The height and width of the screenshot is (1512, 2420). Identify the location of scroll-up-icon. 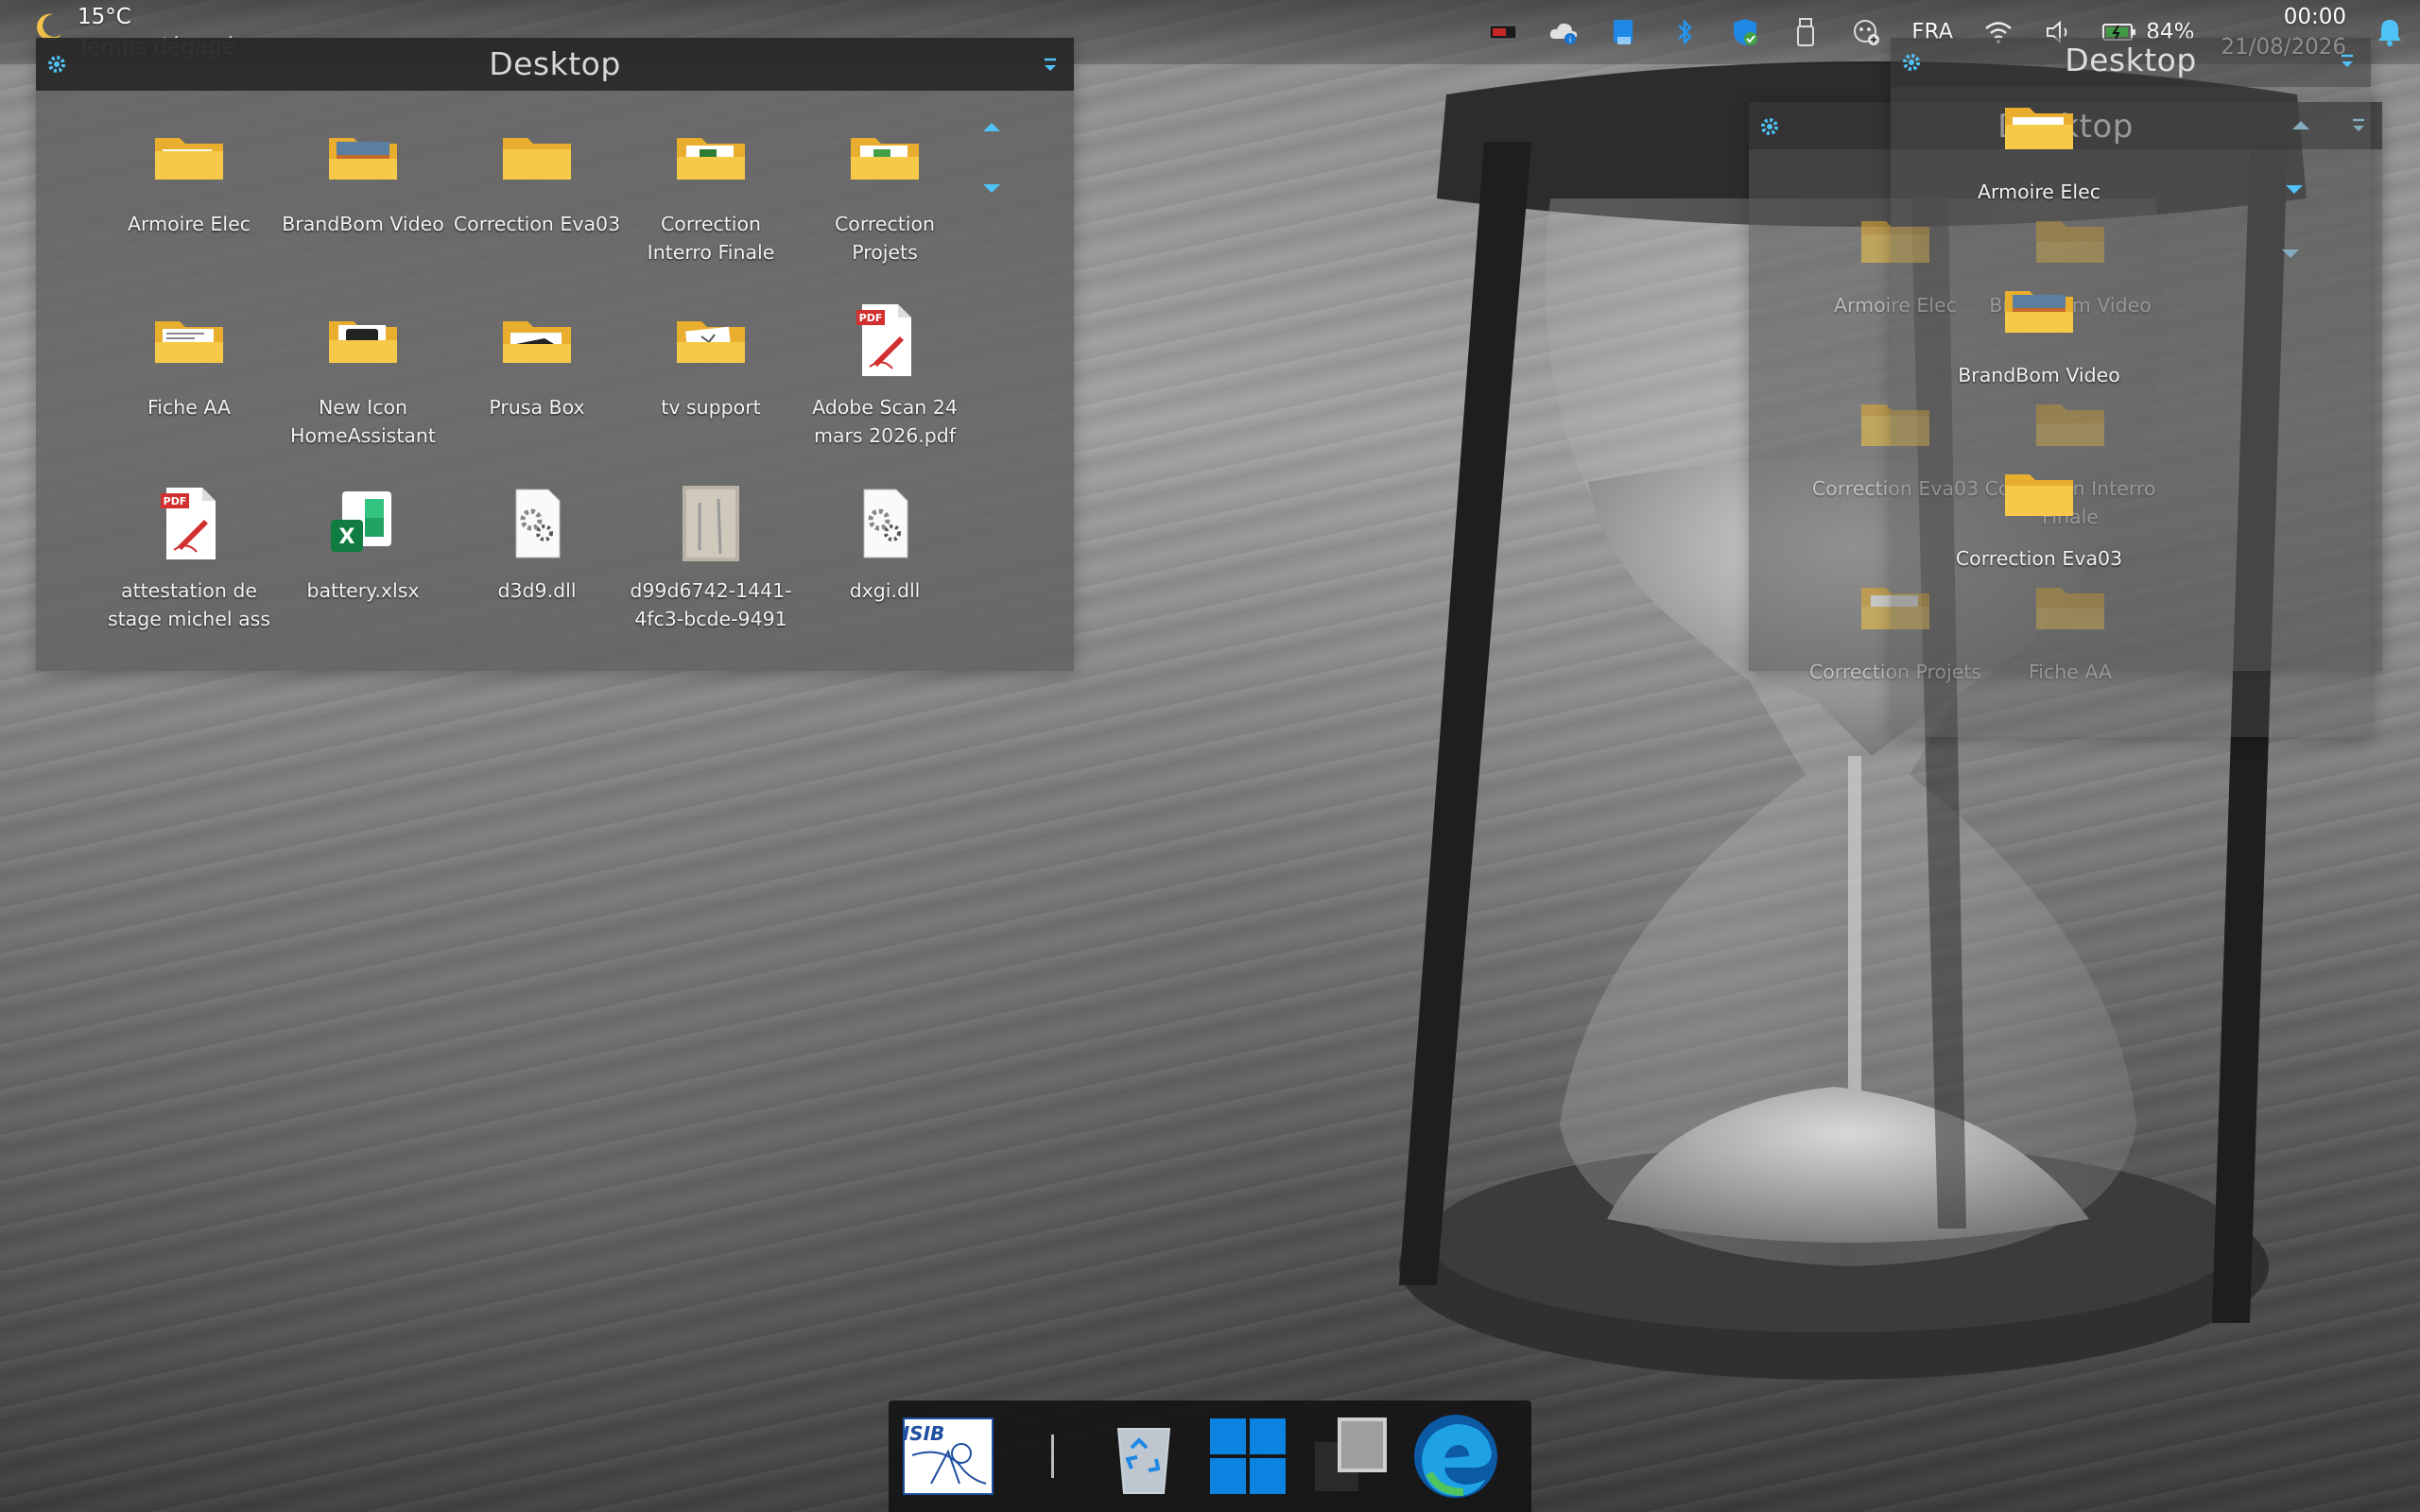
(991, 127).